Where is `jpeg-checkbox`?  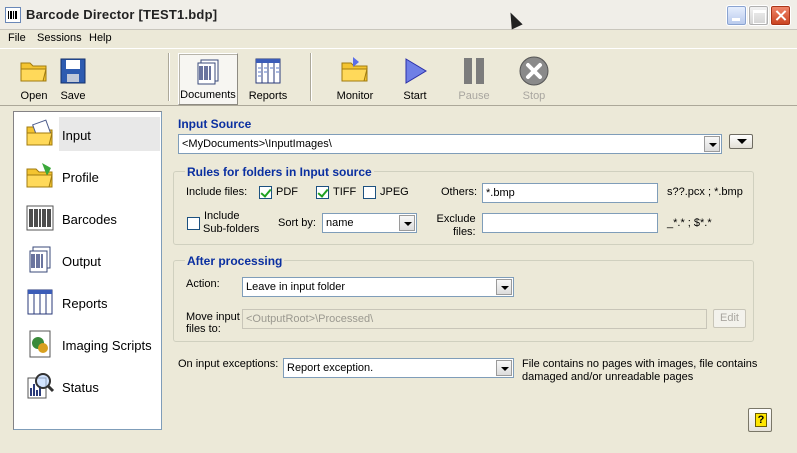
jpeg-checkbox is located at coordinates (369, 192).